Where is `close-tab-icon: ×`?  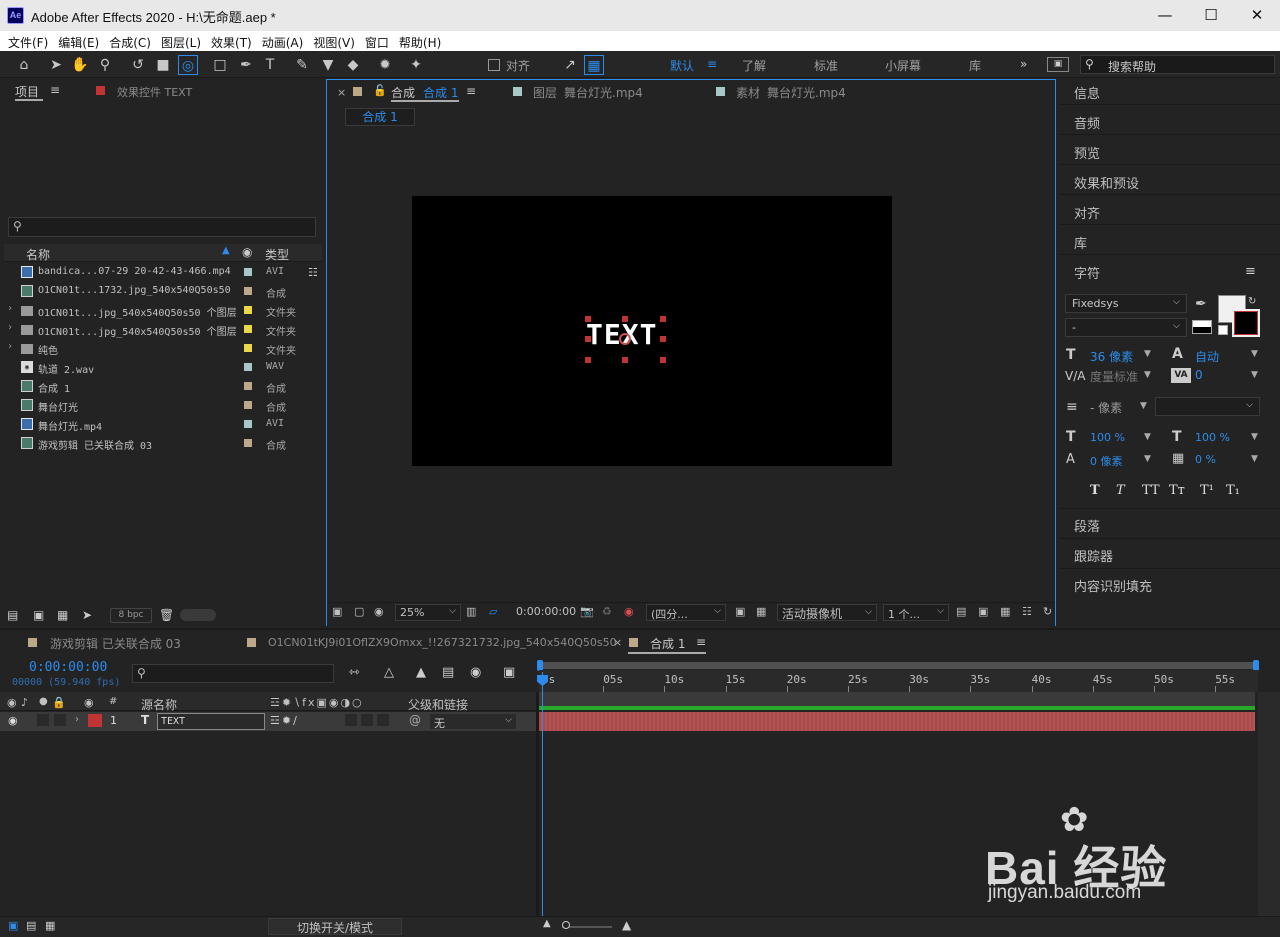
close-tab-icon: × is located at coordinates (617, 642).